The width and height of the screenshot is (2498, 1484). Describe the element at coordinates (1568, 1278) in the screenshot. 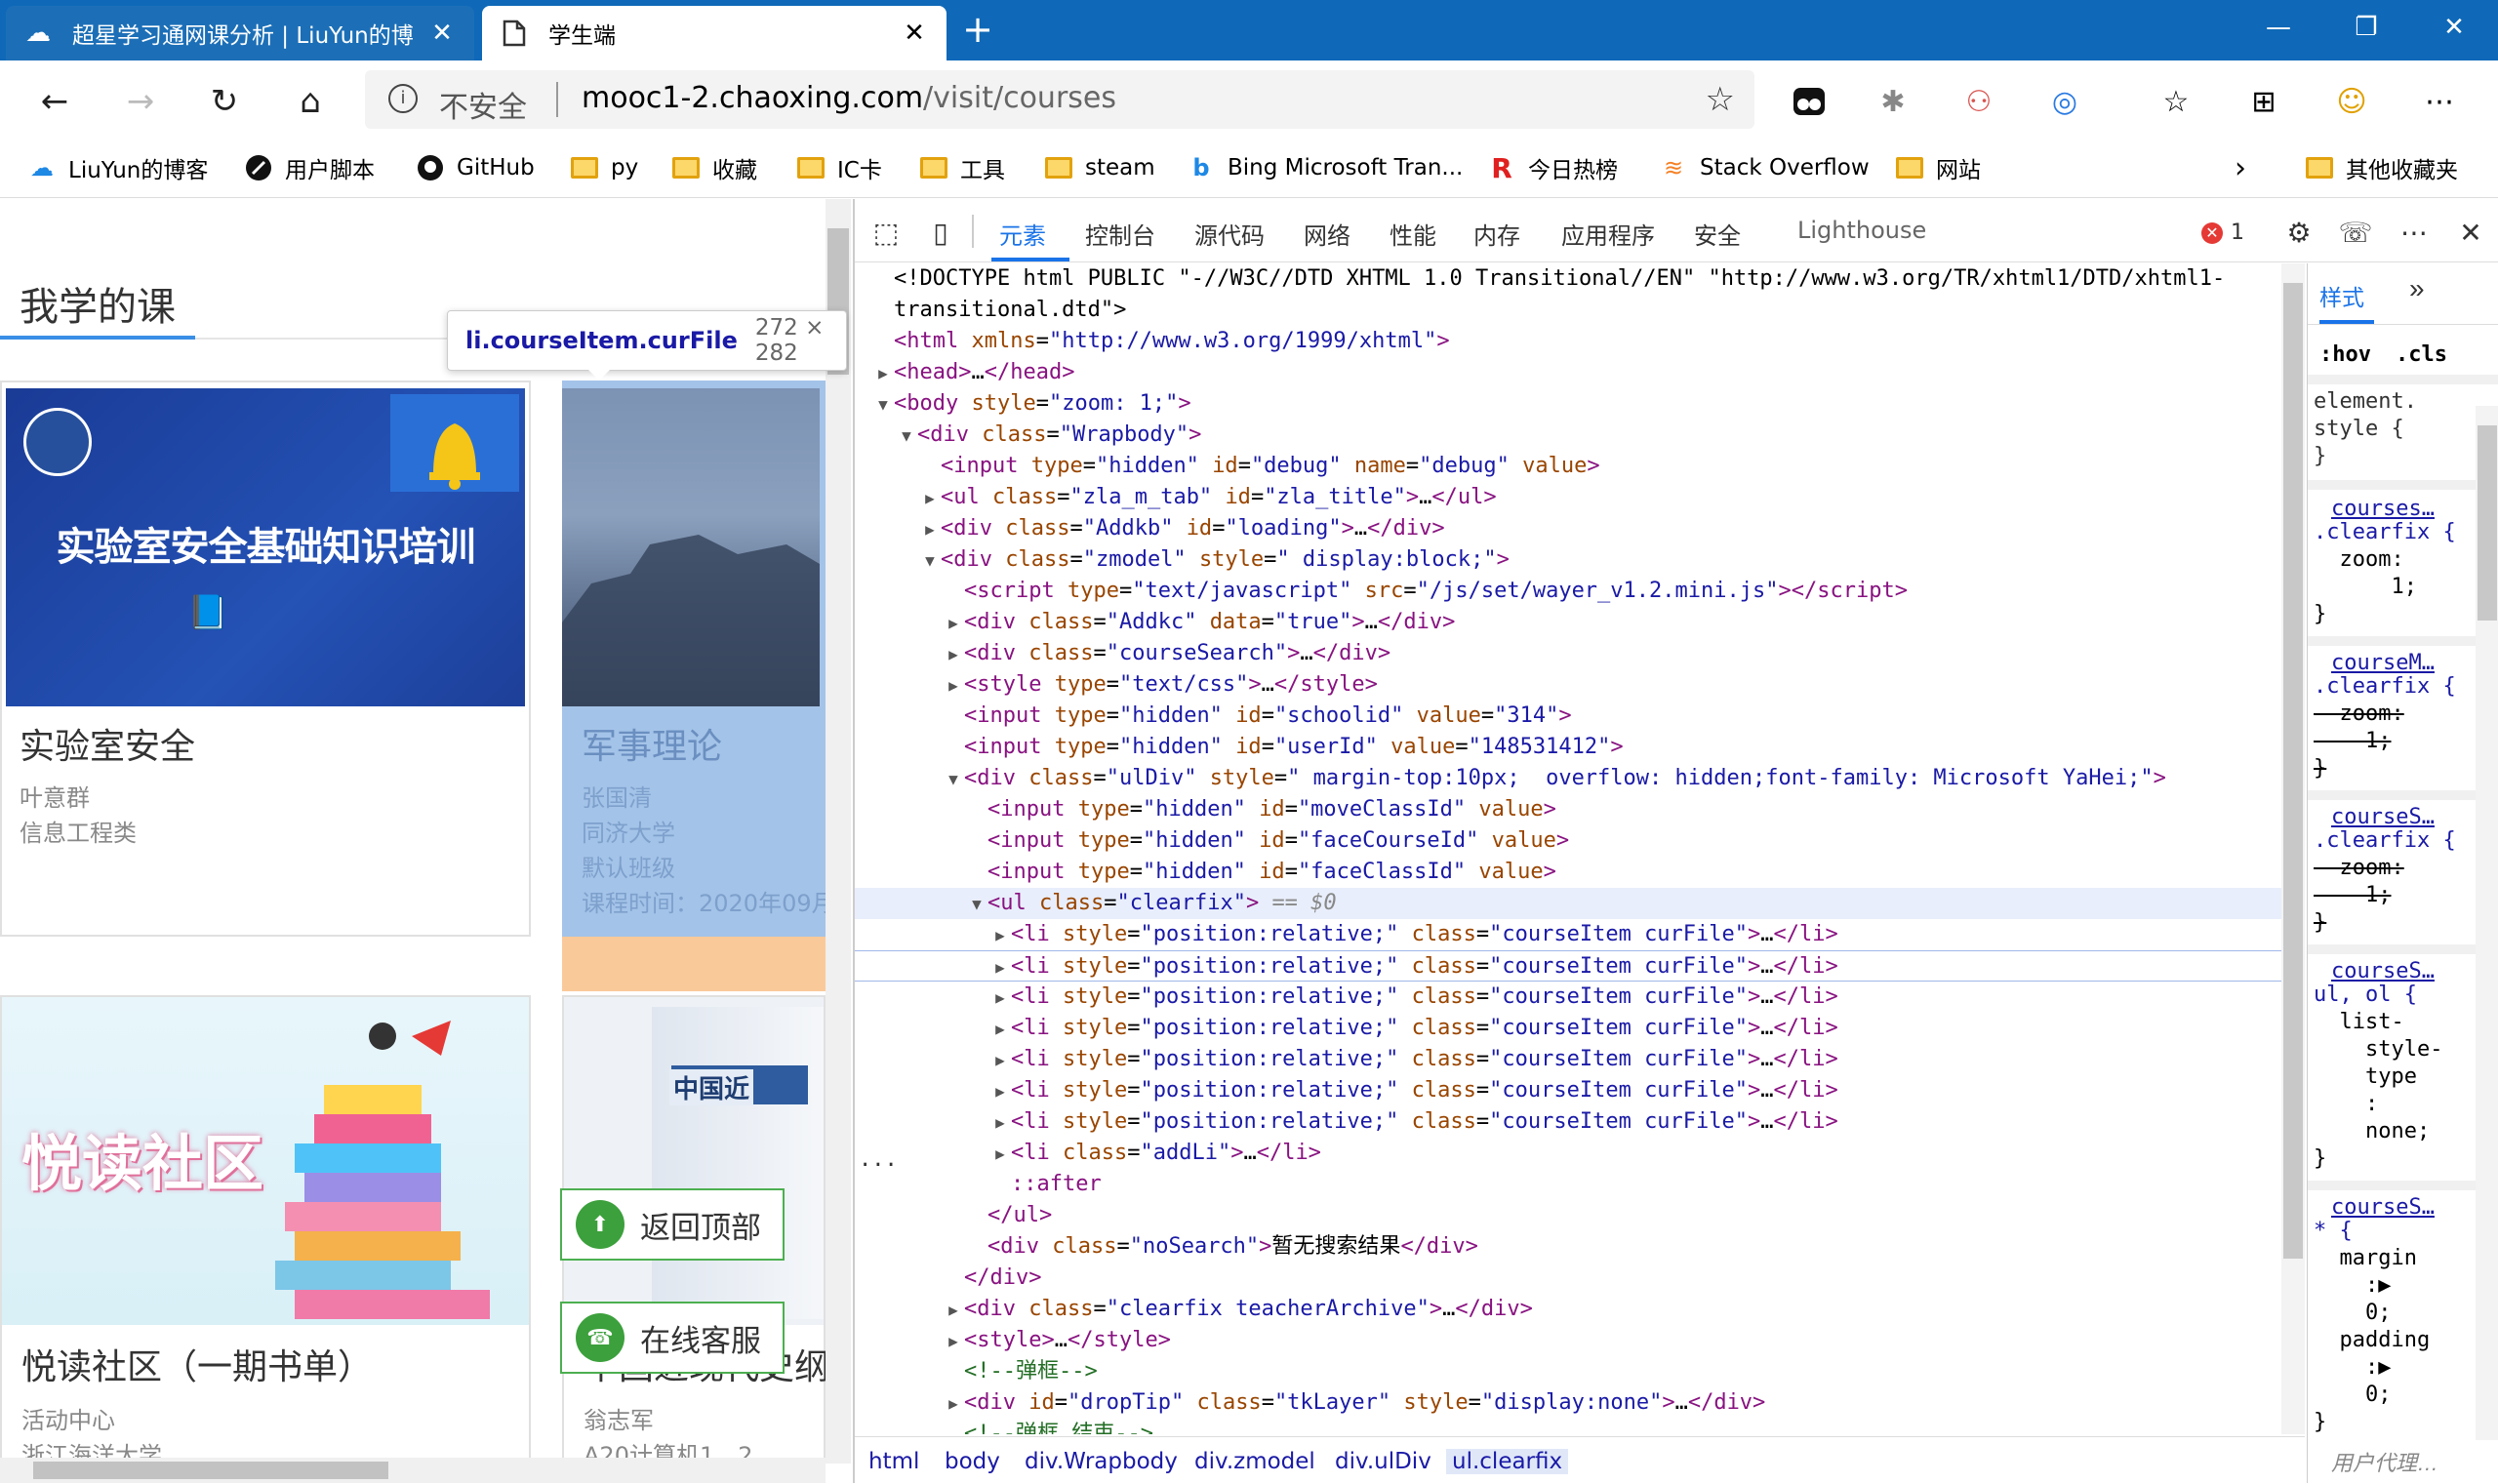

I see `dom-node-line: </div>` at that location.